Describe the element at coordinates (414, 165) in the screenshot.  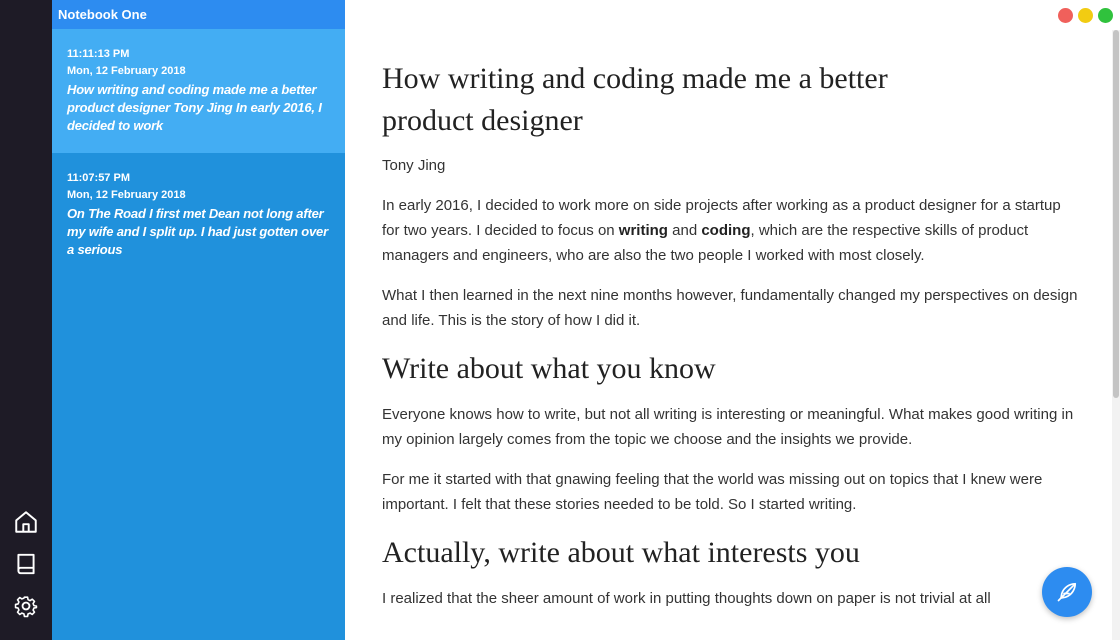
I see `document-author: Tony Jing` at that location.